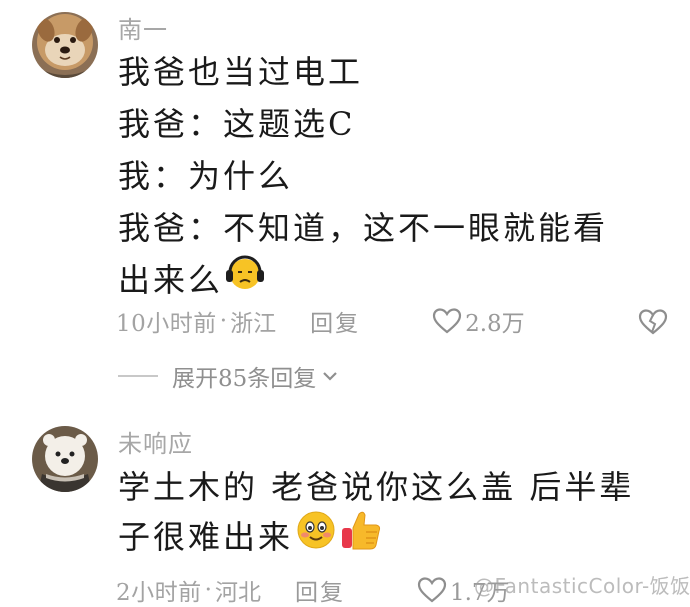 The width and height of the screenshot is (690, 607). I want to click on location: 浙江, so click(253, 324).